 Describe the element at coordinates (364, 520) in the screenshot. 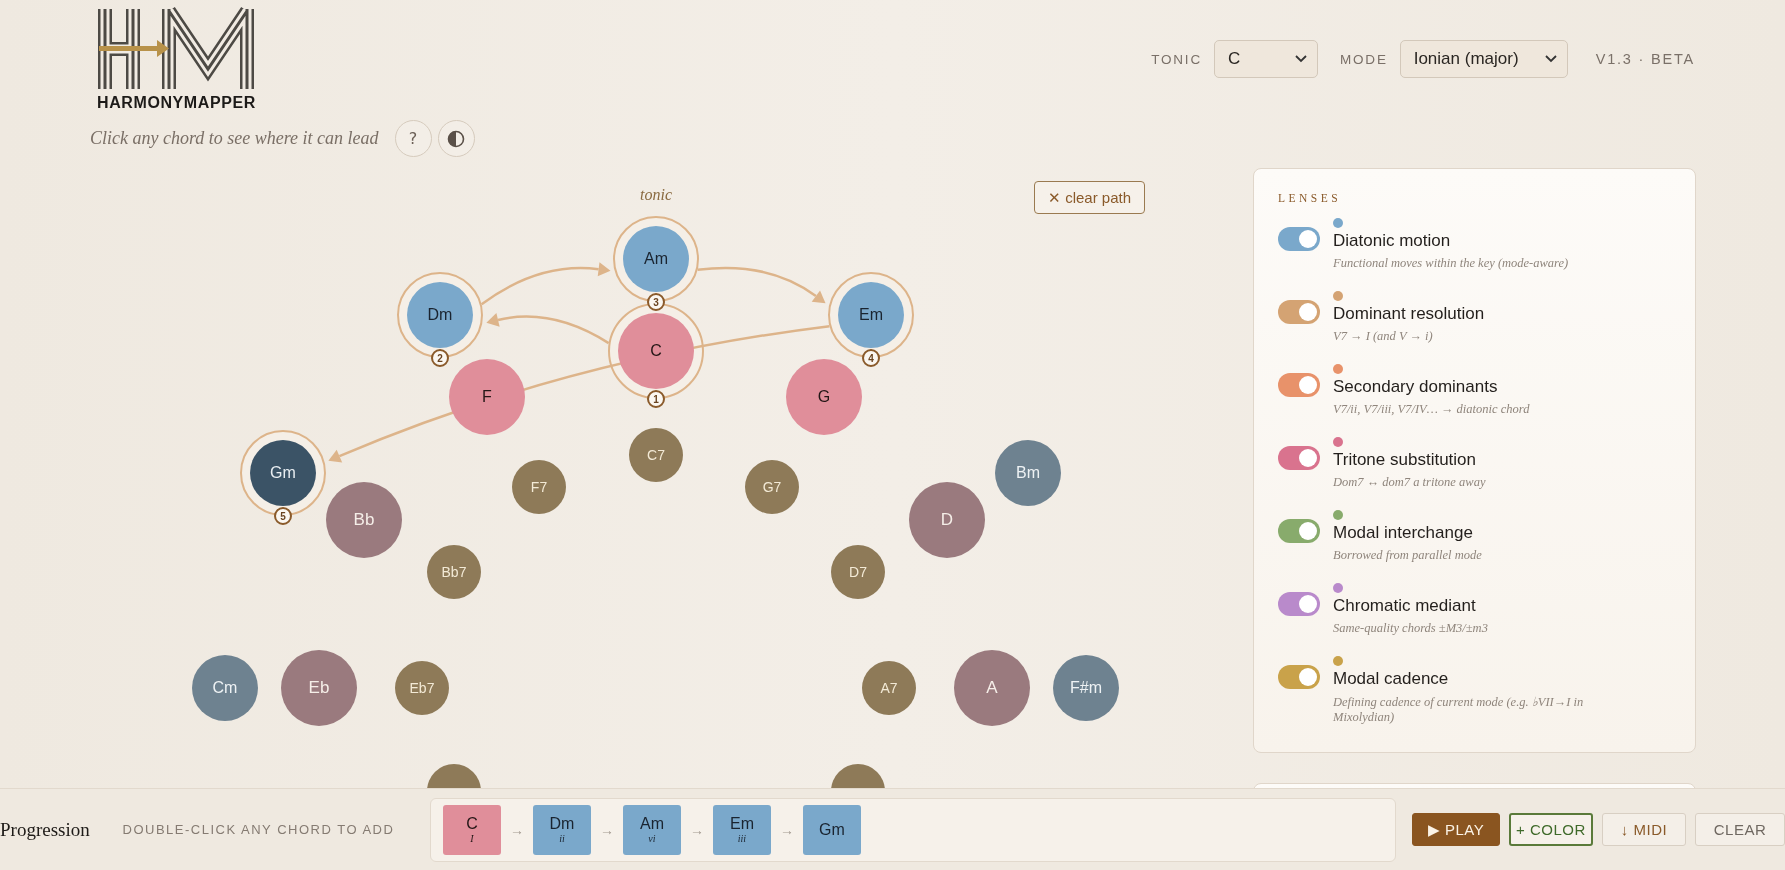

I see `chord-node: Bb` at that location.